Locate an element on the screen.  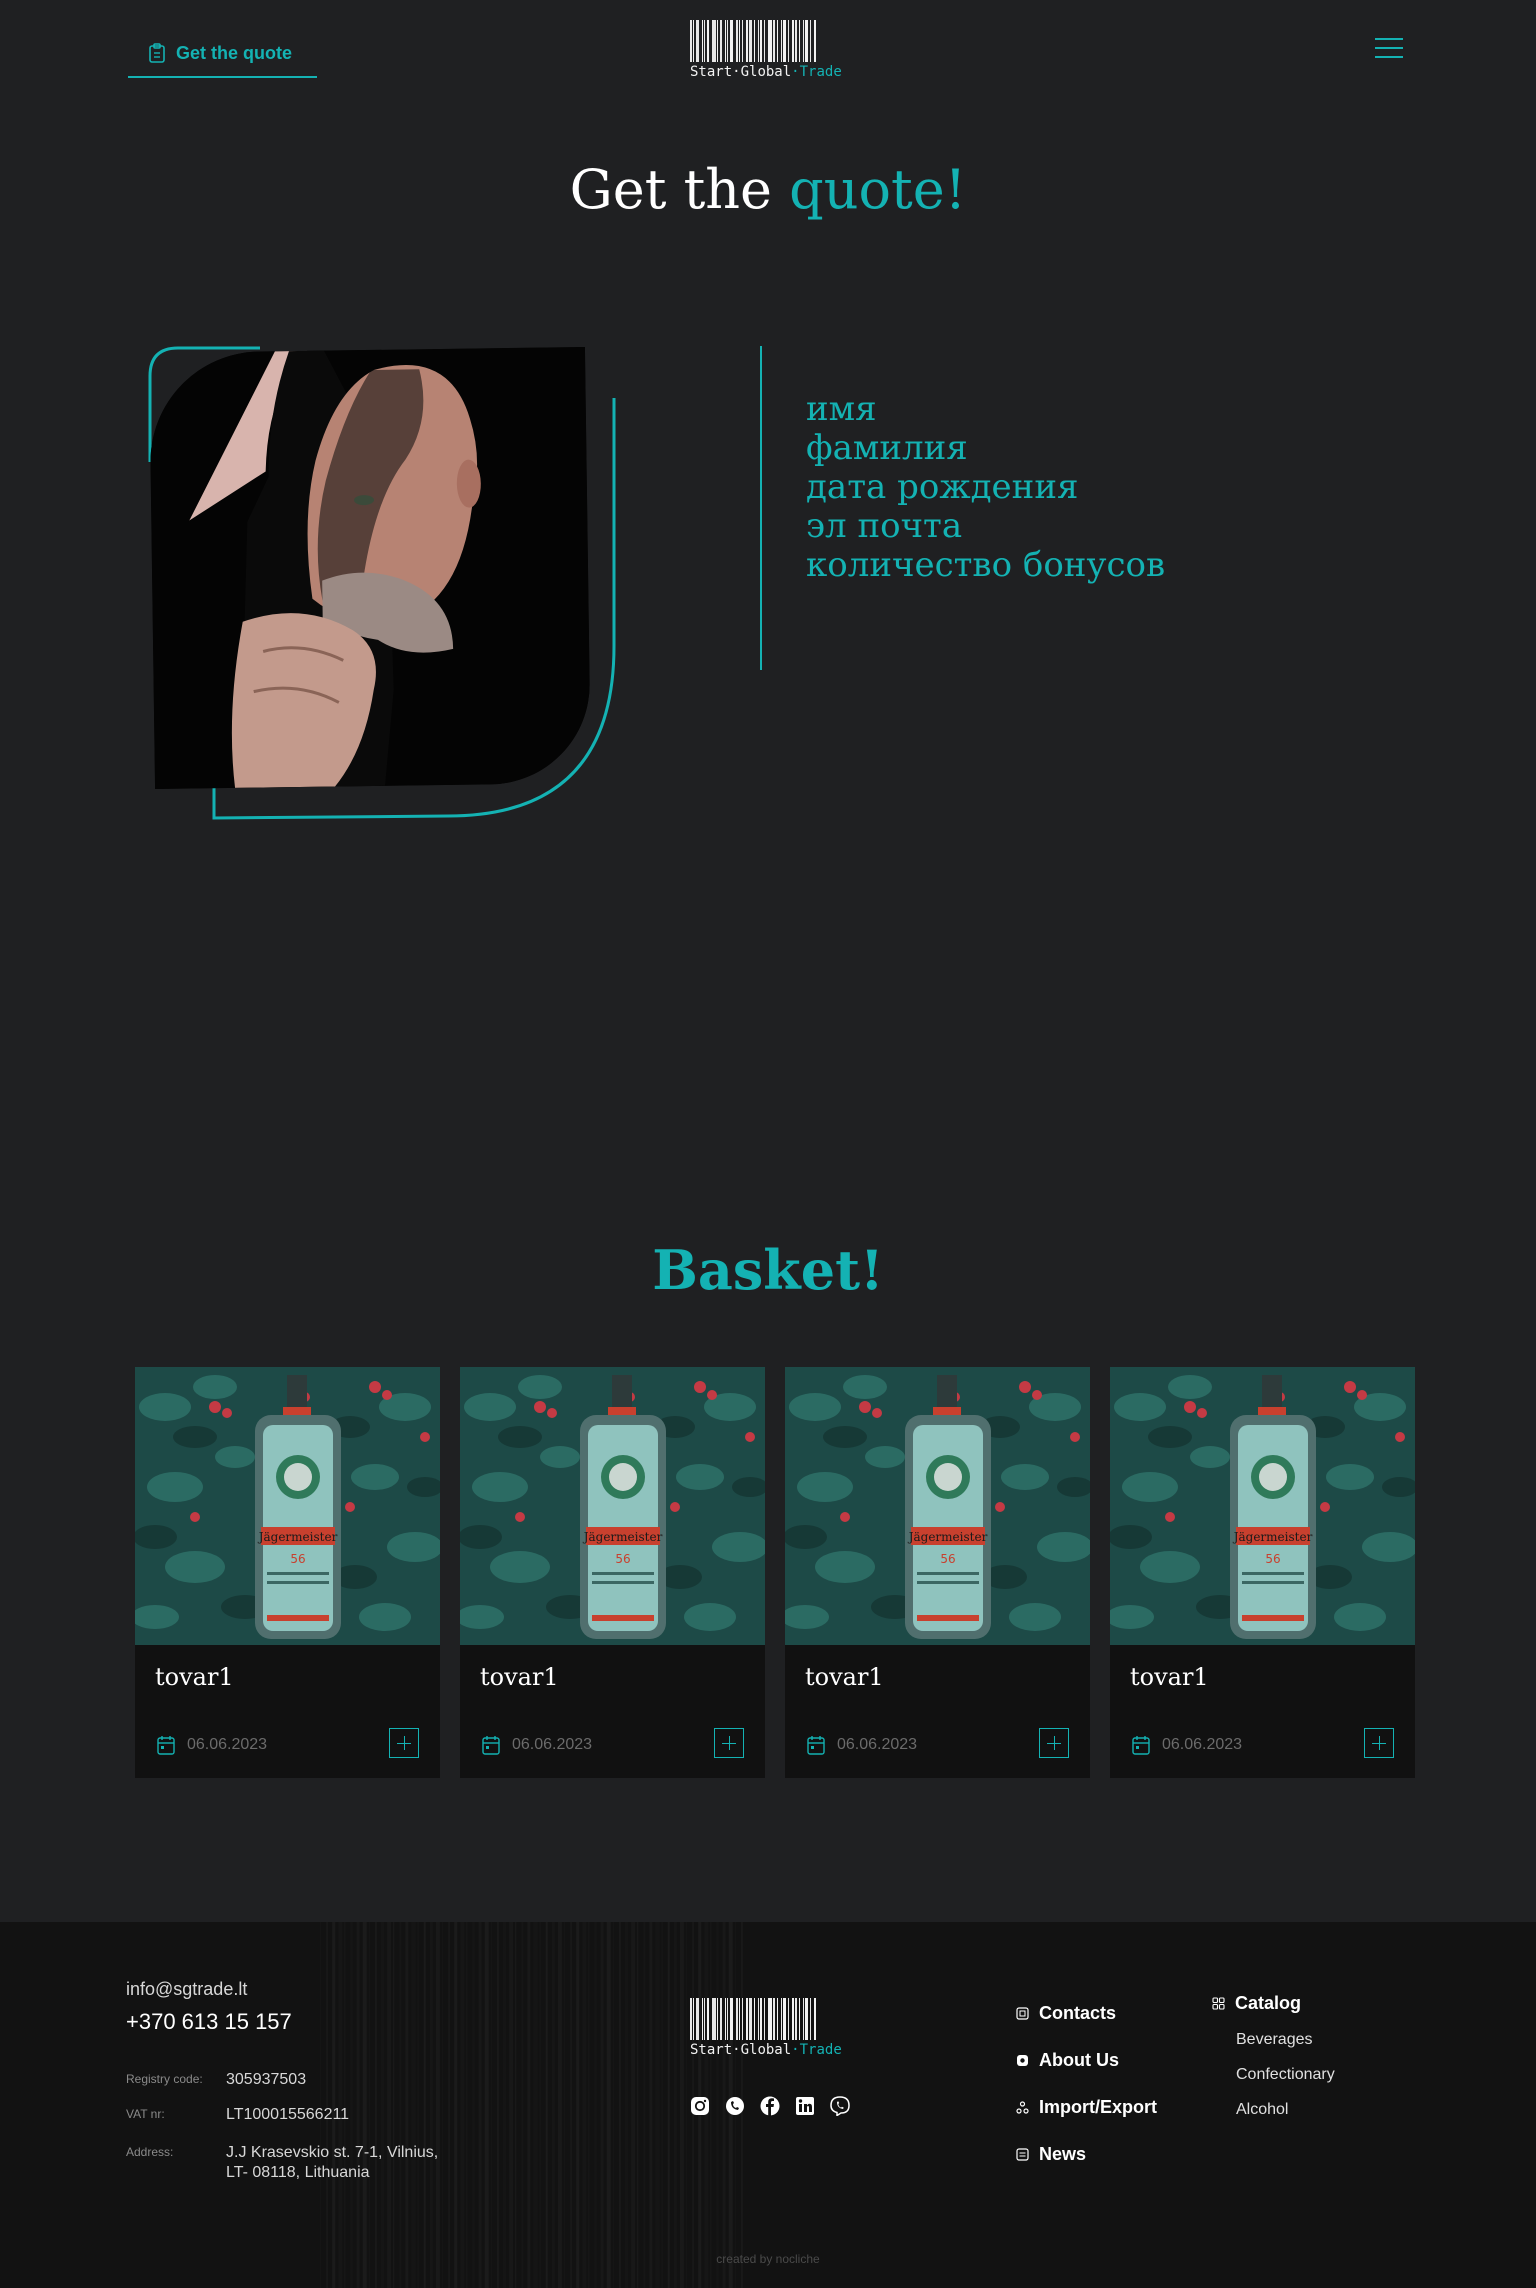
footer-nav-contacts: Contacts is located at coordinates (1086, 2013).